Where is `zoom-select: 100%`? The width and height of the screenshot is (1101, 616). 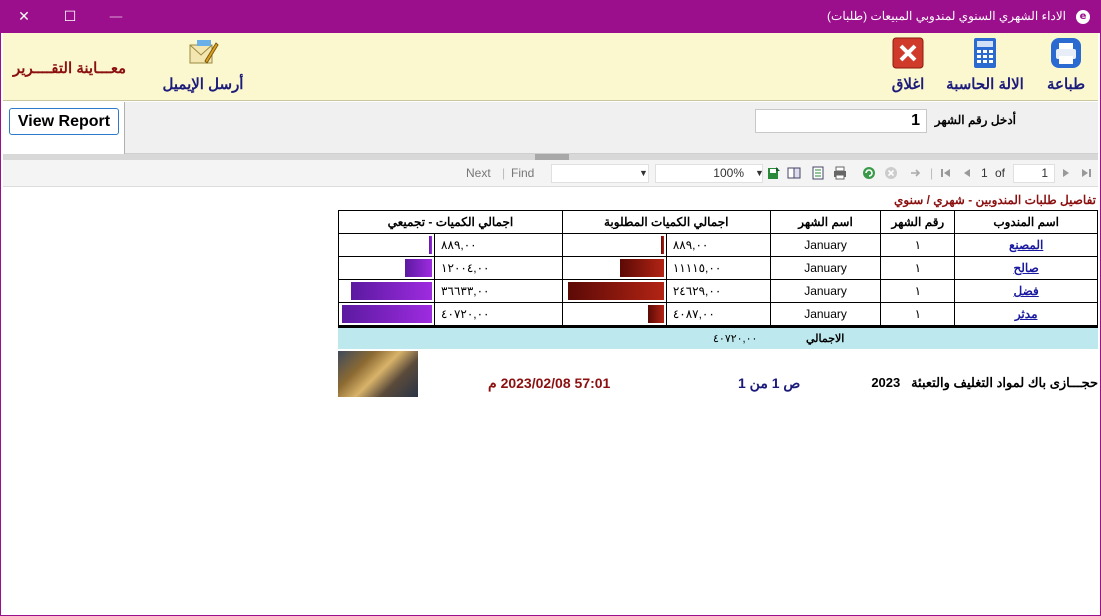
zoom-select: 100% is located at coordinates (709, 173).